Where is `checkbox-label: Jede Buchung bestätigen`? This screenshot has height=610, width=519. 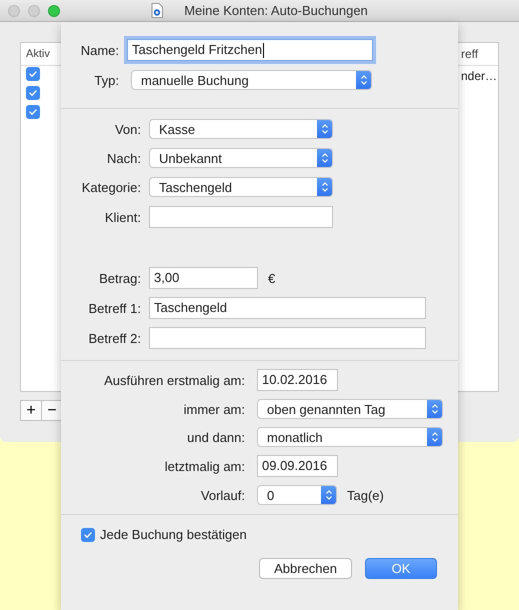 checkbox-label: Jede Buchung bestätigen is located at coordinates (173, 534).